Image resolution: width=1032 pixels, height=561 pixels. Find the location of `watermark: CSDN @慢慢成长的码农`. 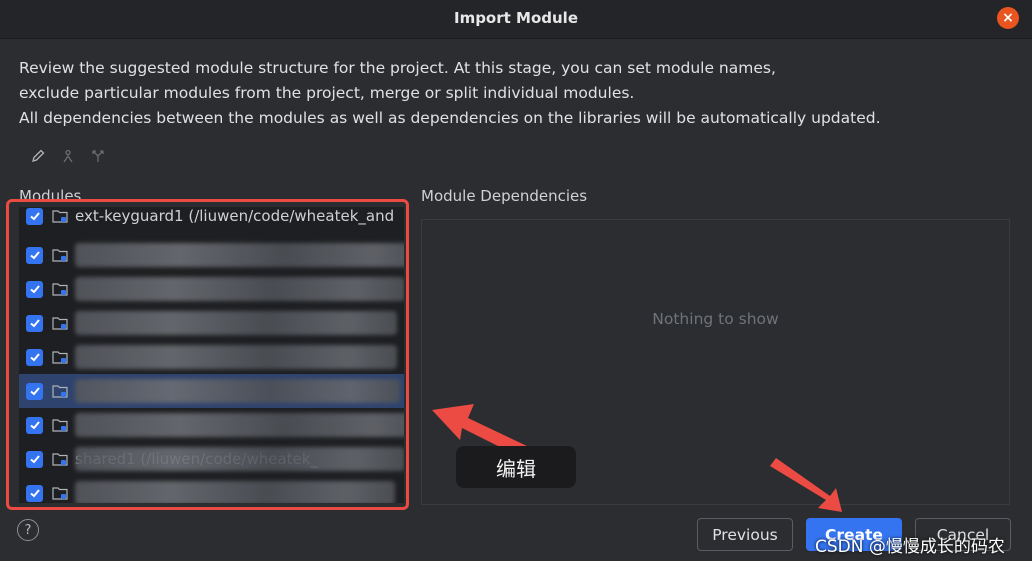

watermark: CSDN @慢慢成长的码农 is located at coordinates (910, 547).